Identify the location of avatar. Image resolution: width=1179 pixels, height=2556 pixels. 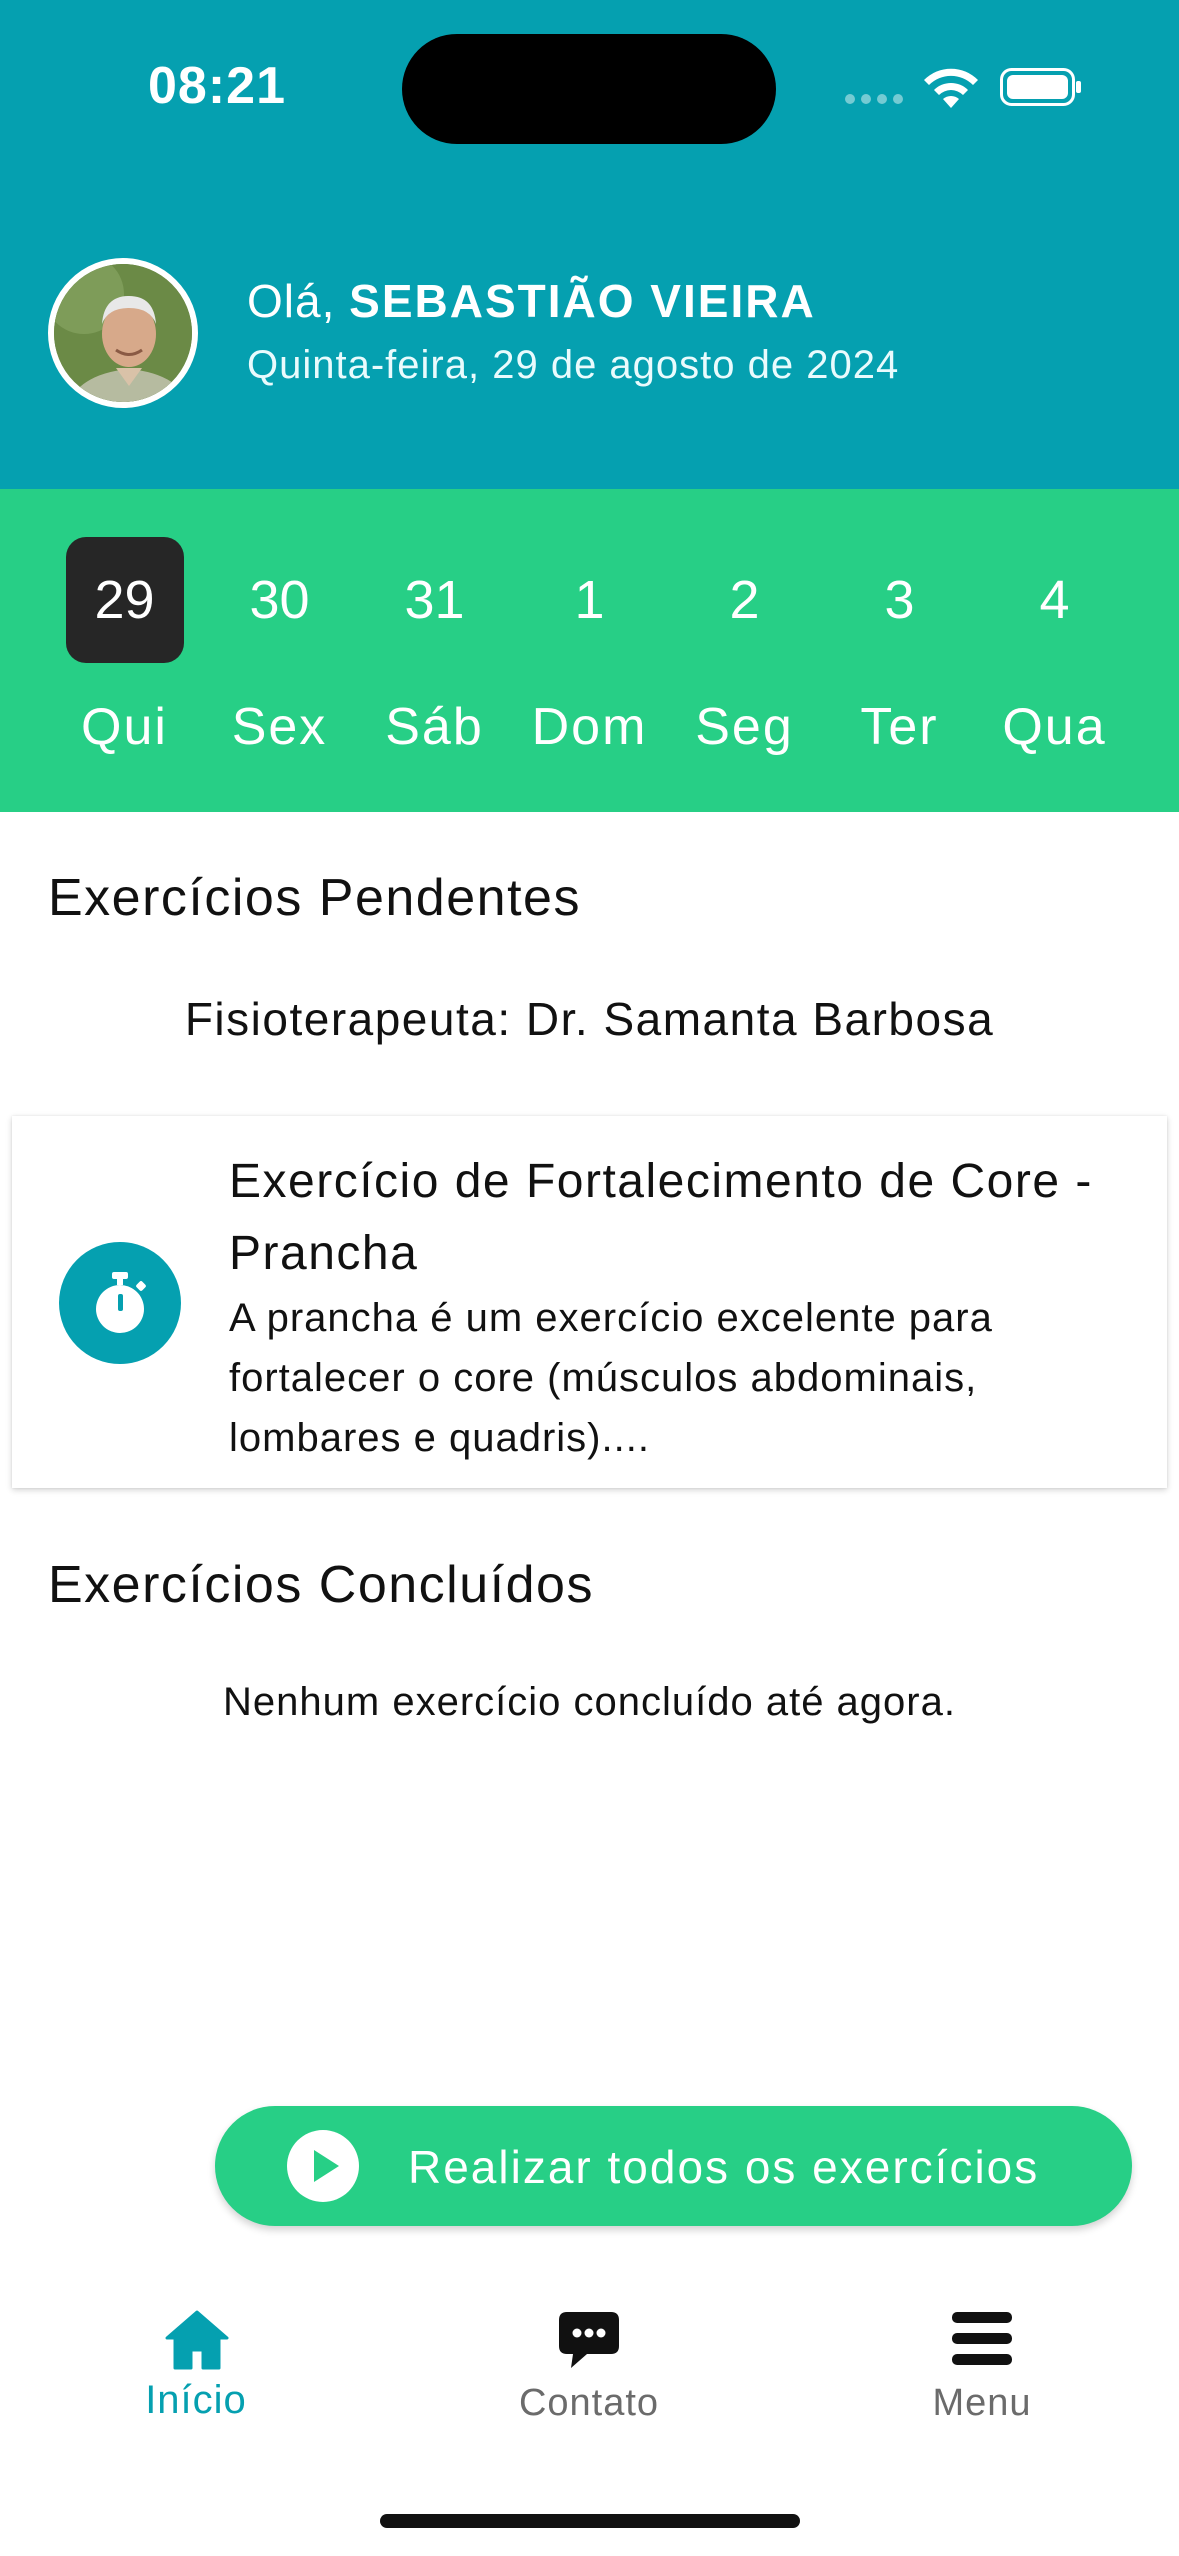
(123, 333).